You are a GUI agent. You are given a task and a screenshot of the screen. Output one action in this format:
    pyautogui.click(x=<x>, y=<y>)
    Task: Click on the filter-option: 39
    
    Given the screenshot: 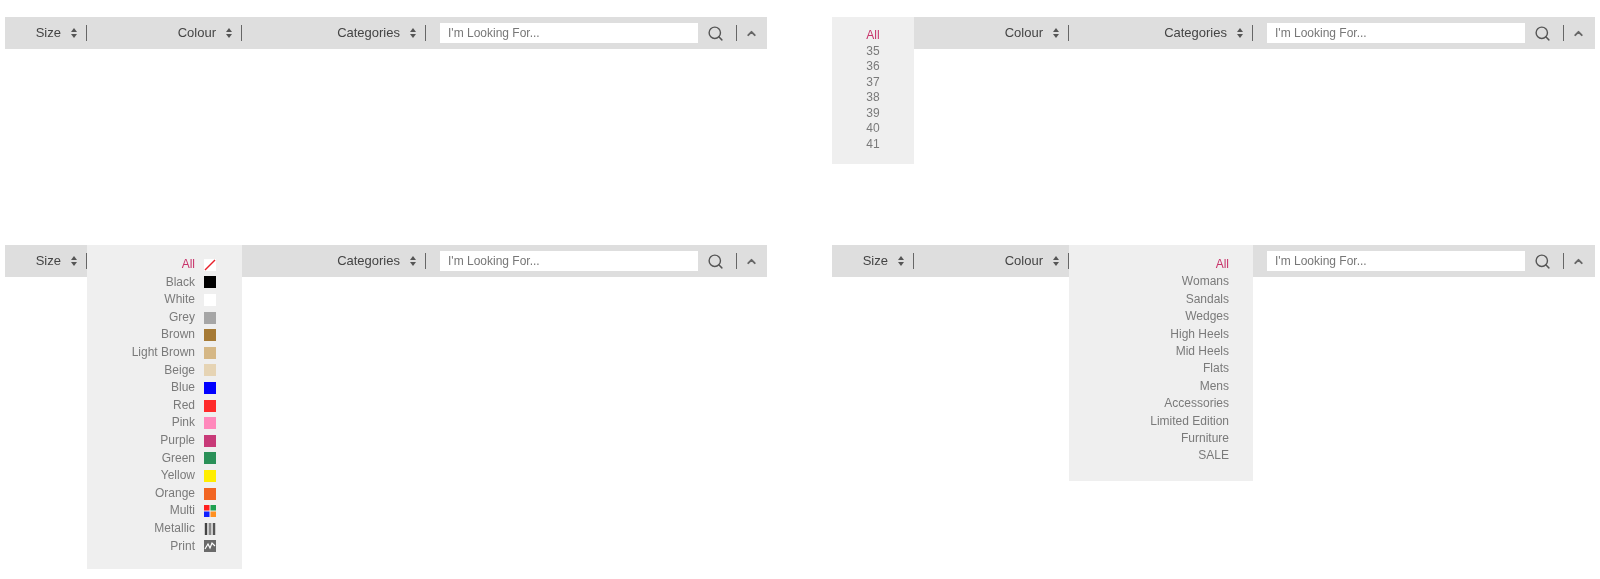 What is the action you would take?
    pyautogui.click(x=873, y=113)
    